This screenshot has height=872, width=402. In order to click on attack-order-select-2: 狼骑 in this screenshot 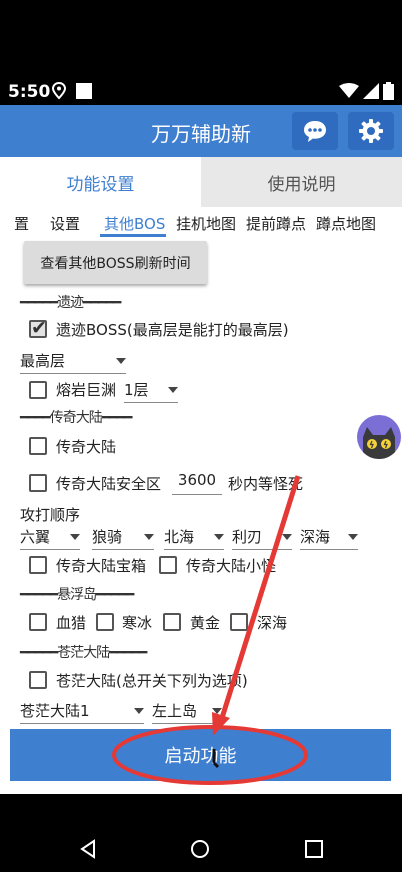, I will do `click(123, 538)`.